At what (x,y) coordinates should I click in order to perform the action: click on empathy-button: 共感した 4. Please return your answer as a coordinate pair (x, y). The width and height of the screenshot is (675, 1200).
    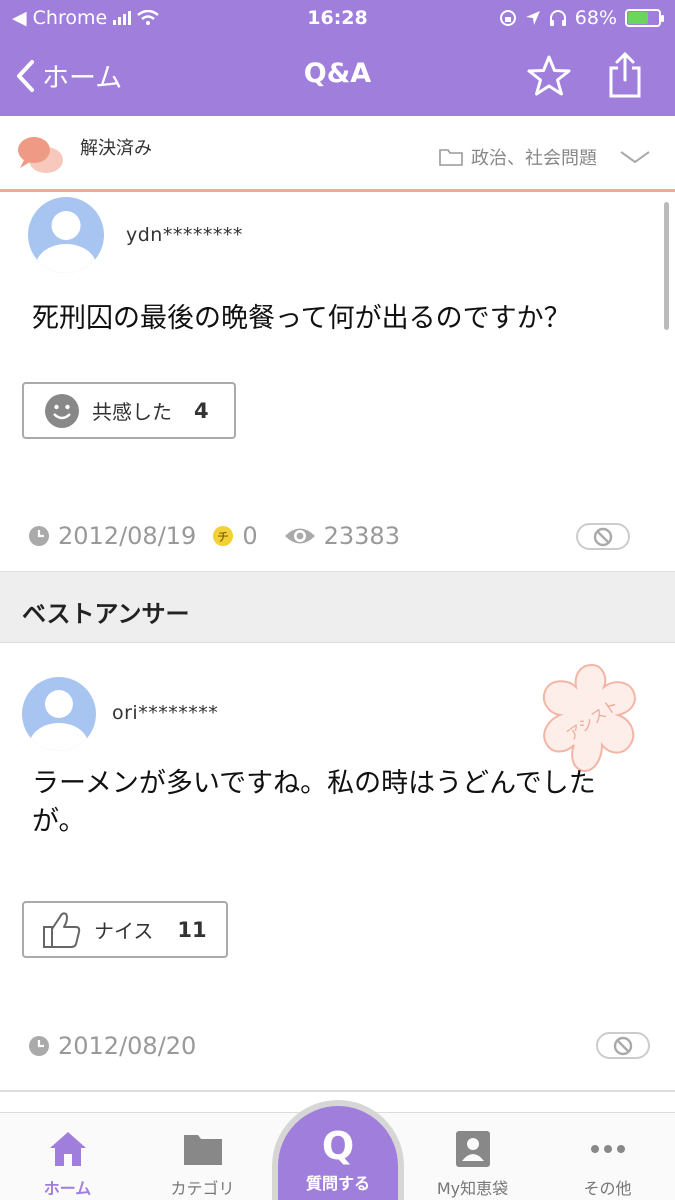
    Looking at the image, I should click on (129, 410).